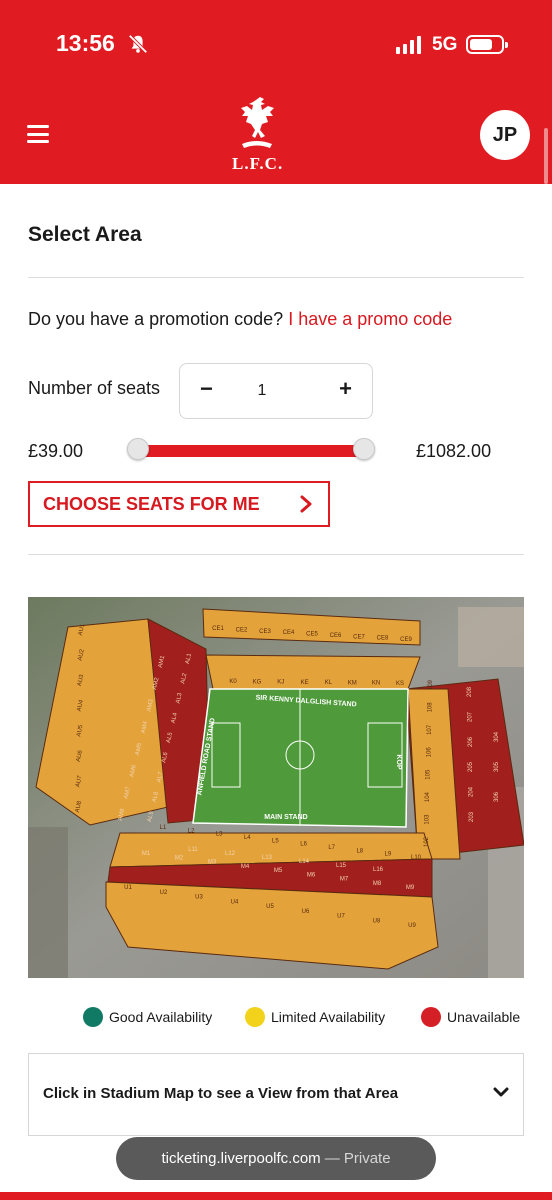  What do you see at coordinates (306, 912) in the screenshot?
I see `seat-block-u6: U6` at bounding box center [306, 912].